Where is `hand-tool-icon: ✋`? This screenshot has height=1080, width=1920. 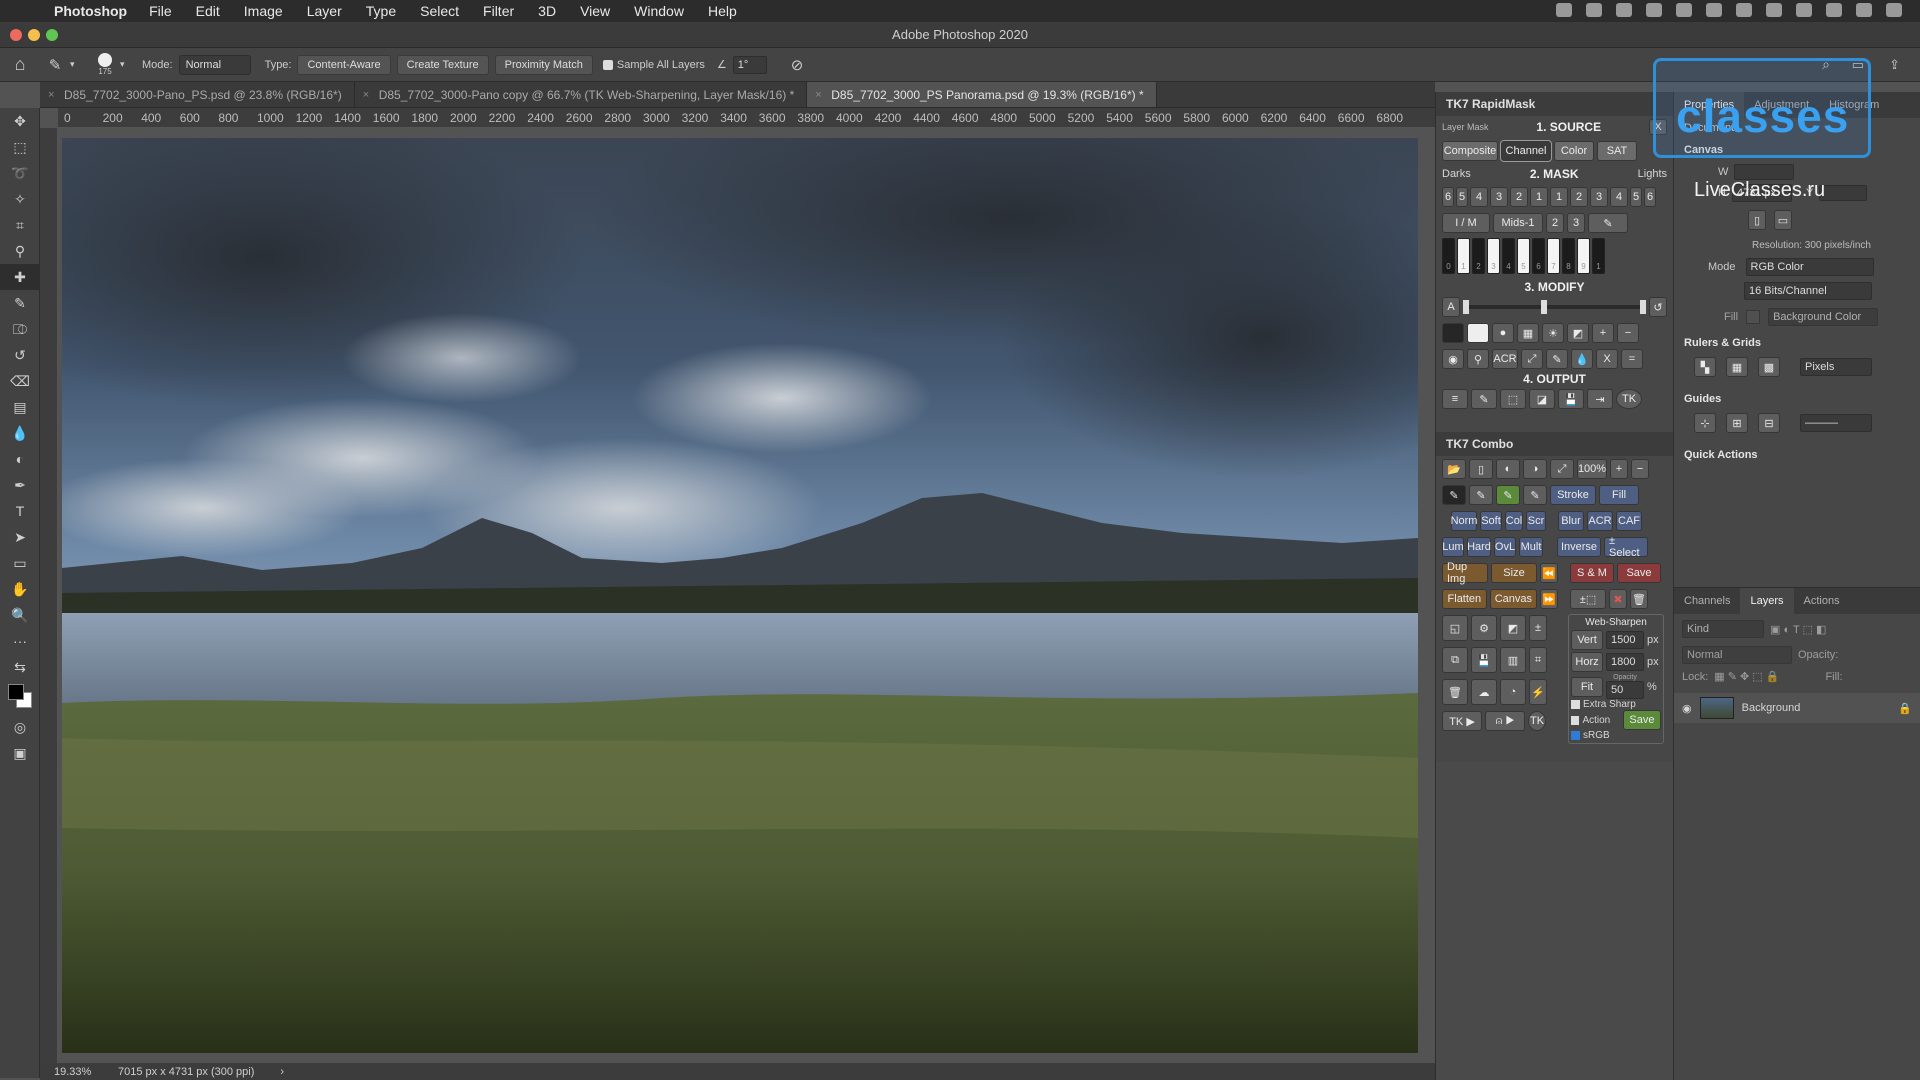
hand-tool-icon: ✋ is located at coordinates (20, 589).